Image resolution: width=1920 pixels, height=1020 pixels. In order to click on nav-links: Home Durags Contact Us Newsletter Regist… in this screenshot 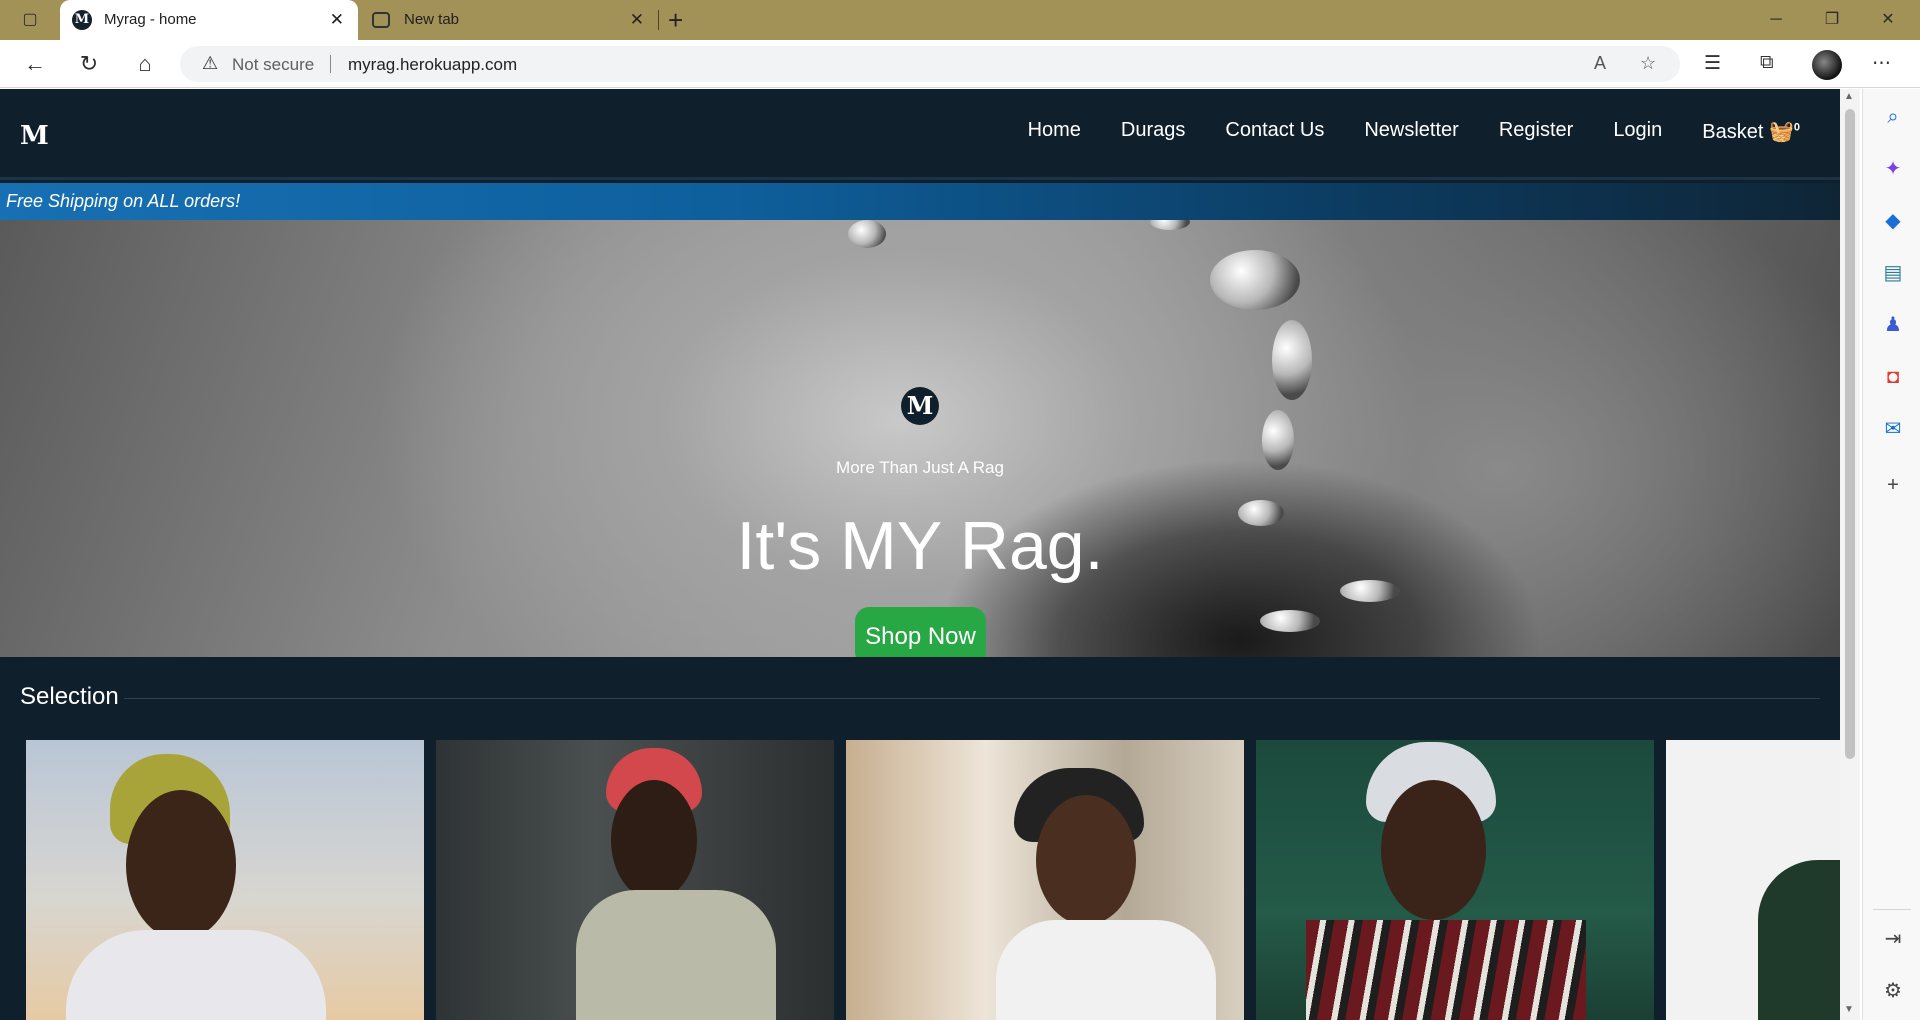, I will do `click(1414, 131)`.